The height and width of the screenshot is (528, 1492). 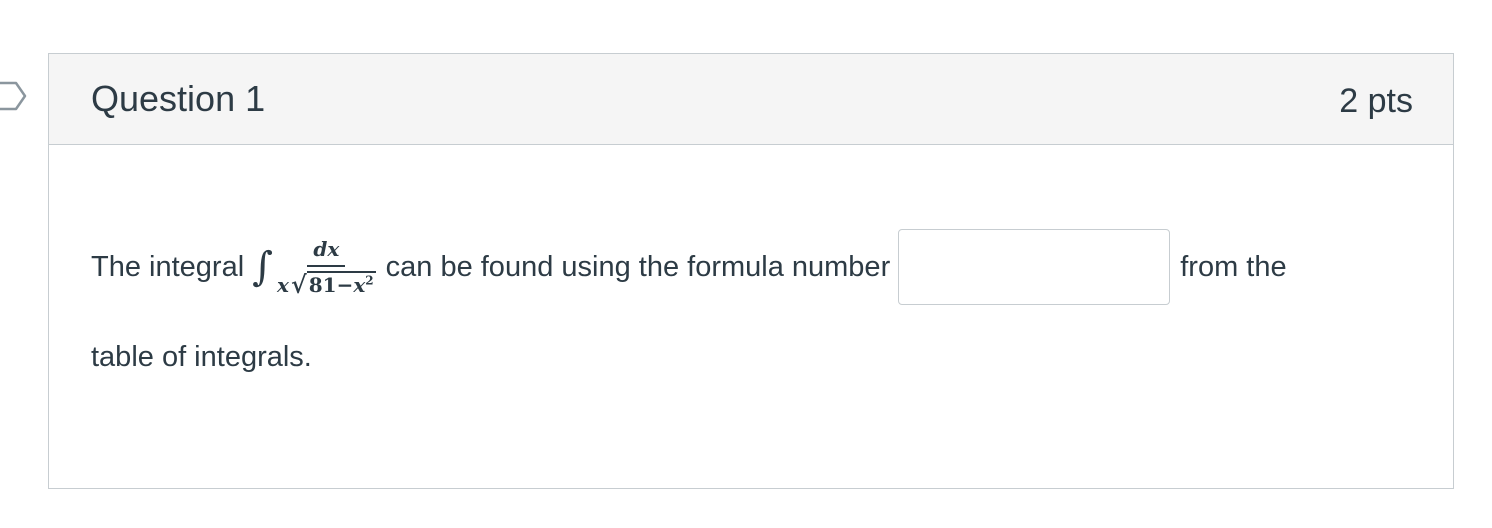 I want to click on integral-fraction: dx x √ 81−x2, so click(x=326, y=267).